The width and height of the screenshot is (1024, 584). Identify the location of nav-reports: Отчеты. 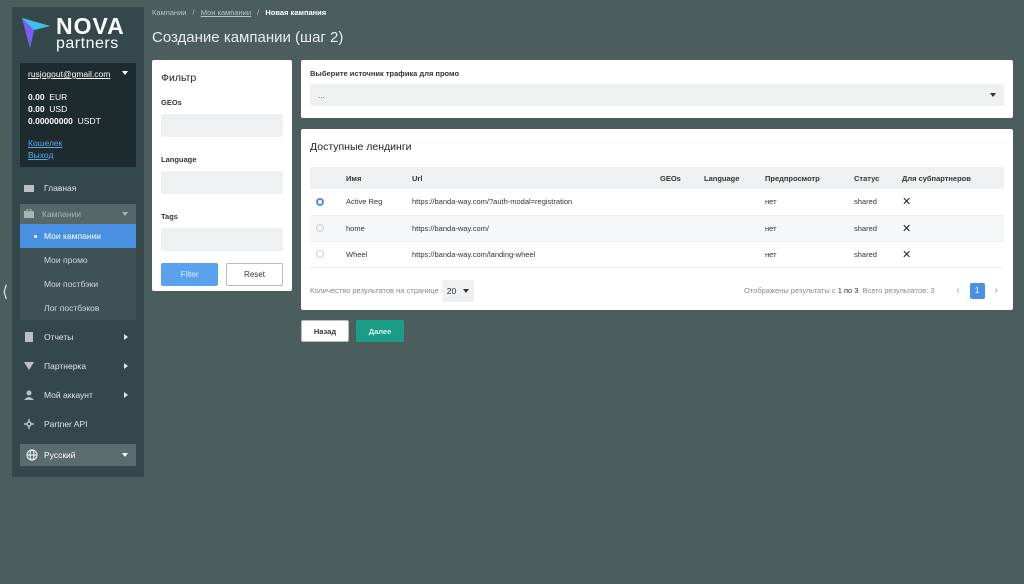
(78, 336).